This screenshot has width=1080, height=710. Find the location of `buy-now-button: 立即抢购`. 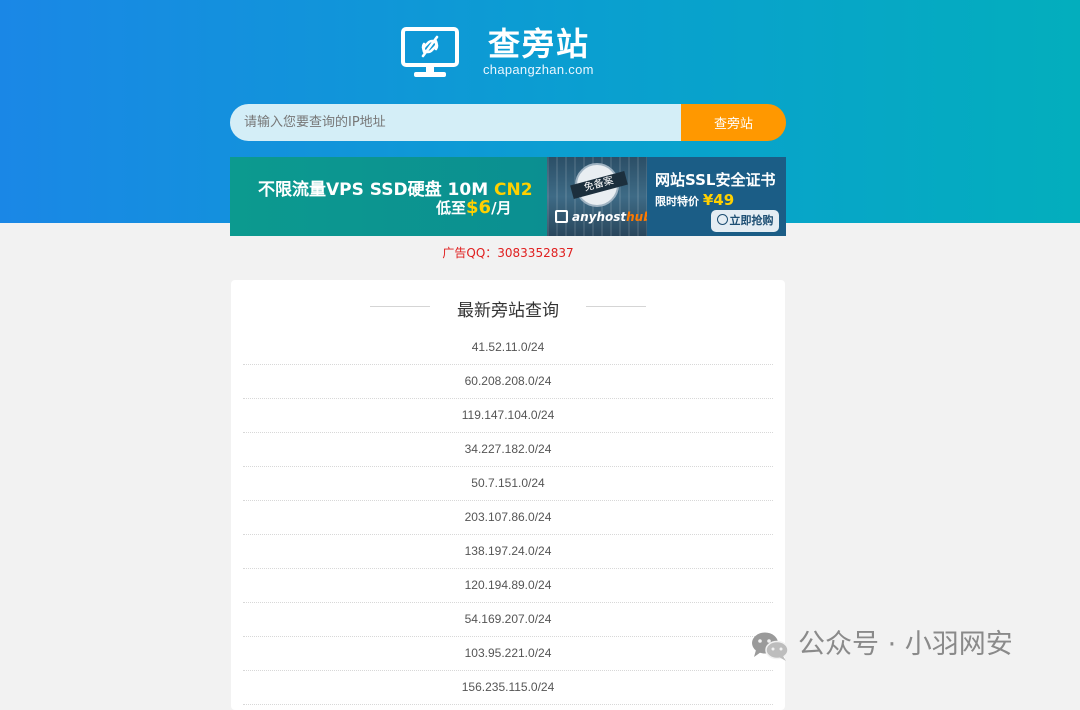

buy-now-button: 立即抢购 is located at coordinates (745, 221).